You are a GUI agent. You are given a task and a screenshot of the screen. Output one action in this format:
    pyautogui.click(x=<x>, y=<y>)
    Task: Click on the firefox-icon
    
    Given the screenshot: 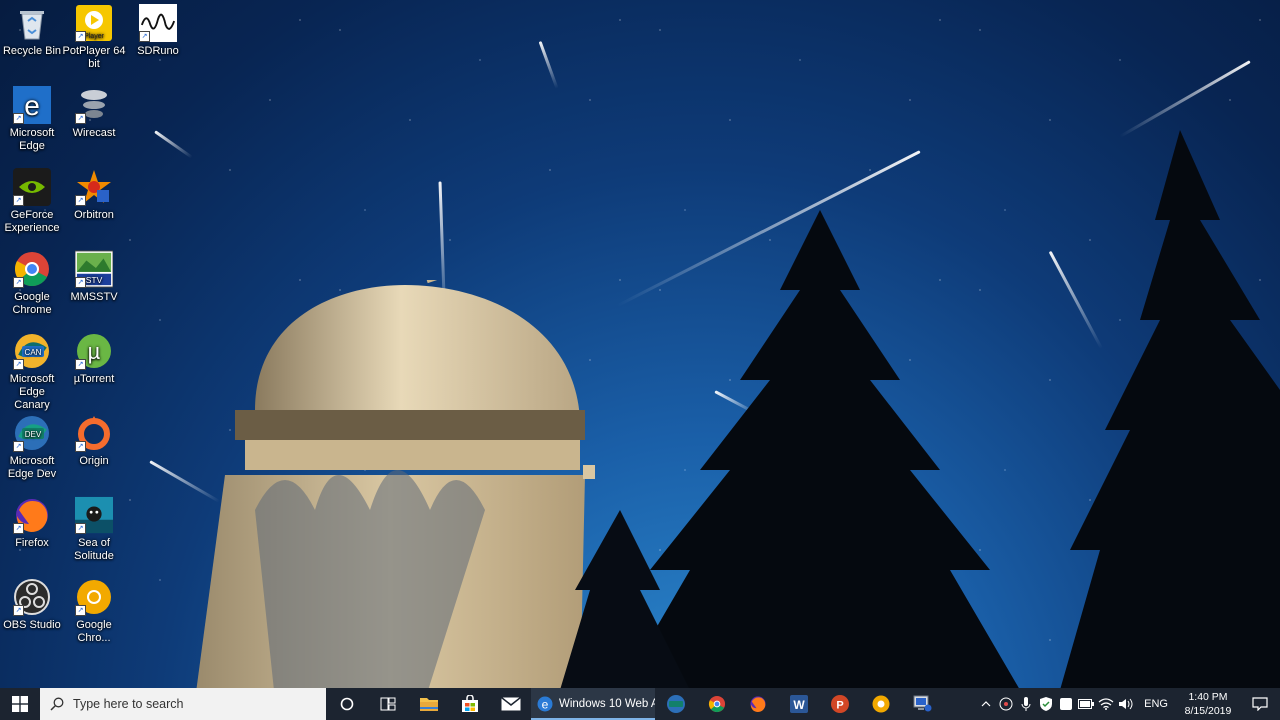 What is the action you would take?
    pyautogui.click(x=757, y=704)
    